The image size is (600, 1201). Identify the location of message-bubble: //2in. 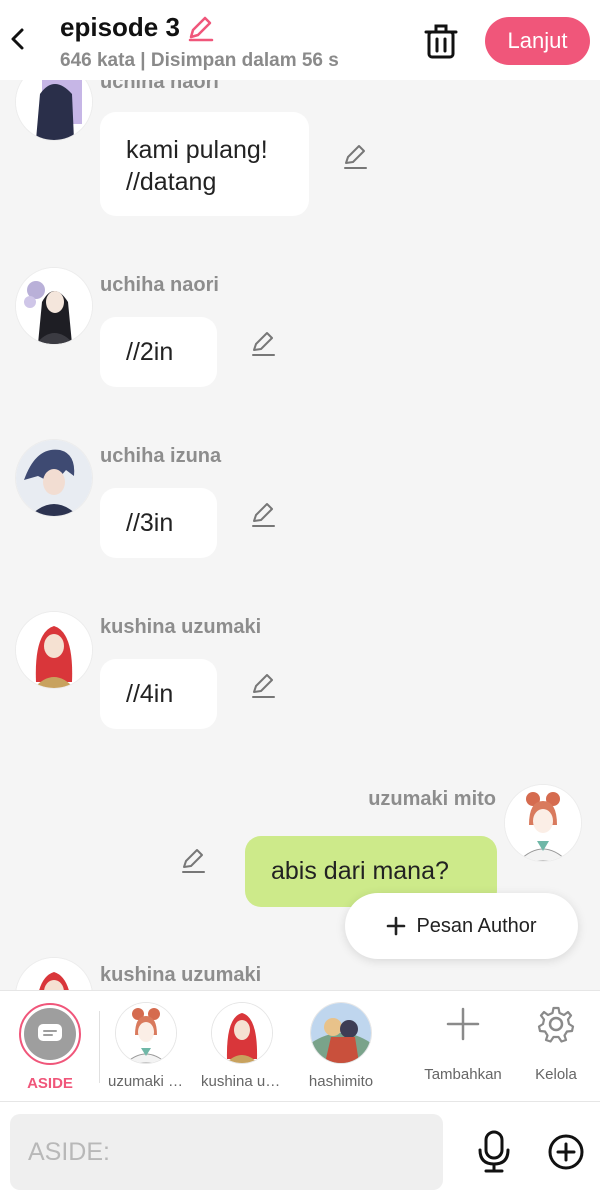
(158, 352).